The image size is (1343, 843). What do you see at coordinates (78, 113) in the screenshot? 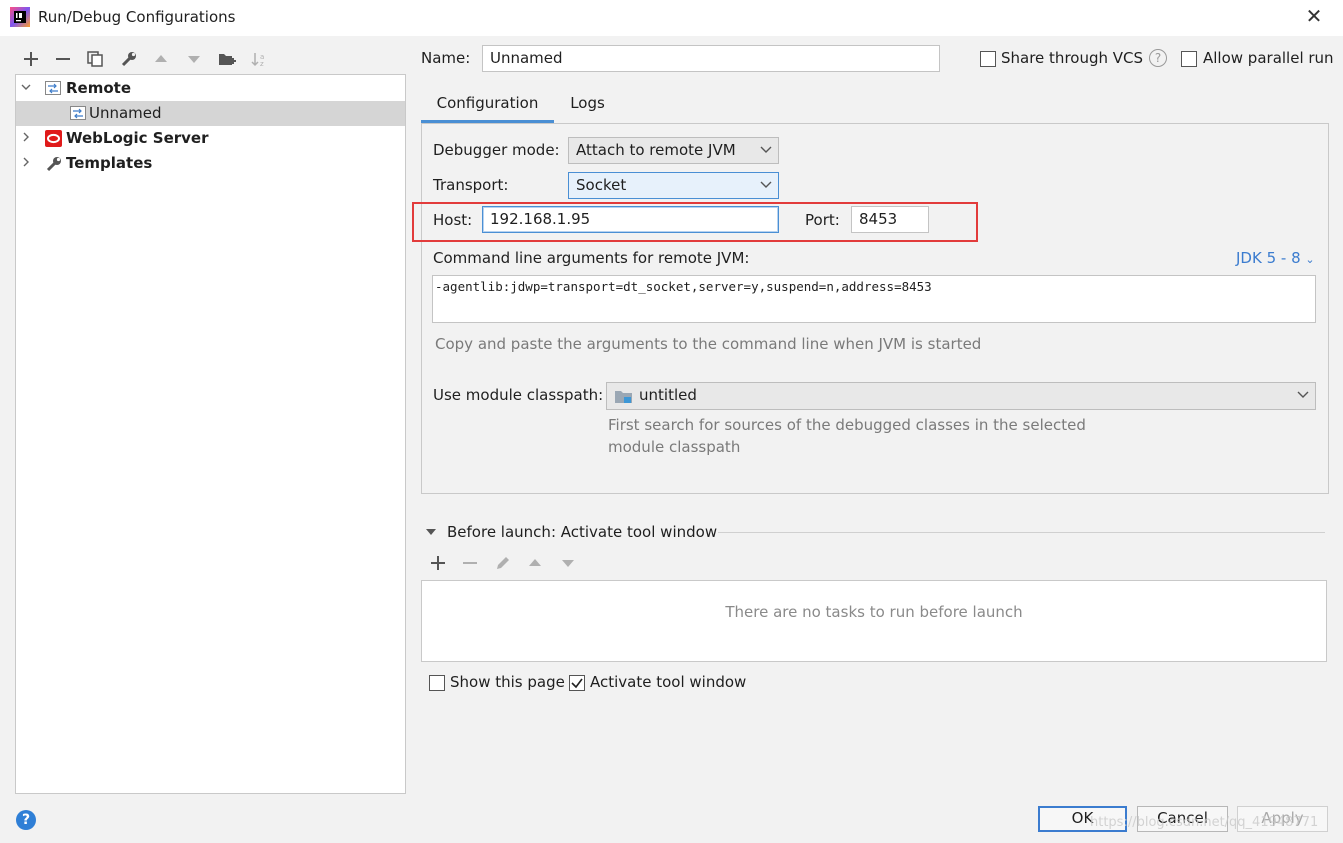
I see `remote-config-icon` at bounding box center [78, 113].